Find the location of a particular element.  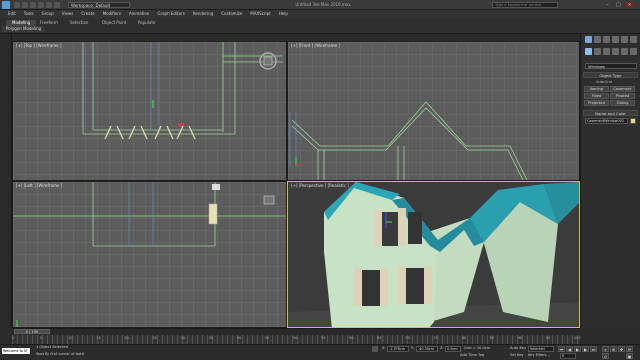

object-color-swatch is located at coordinates (633, 121).